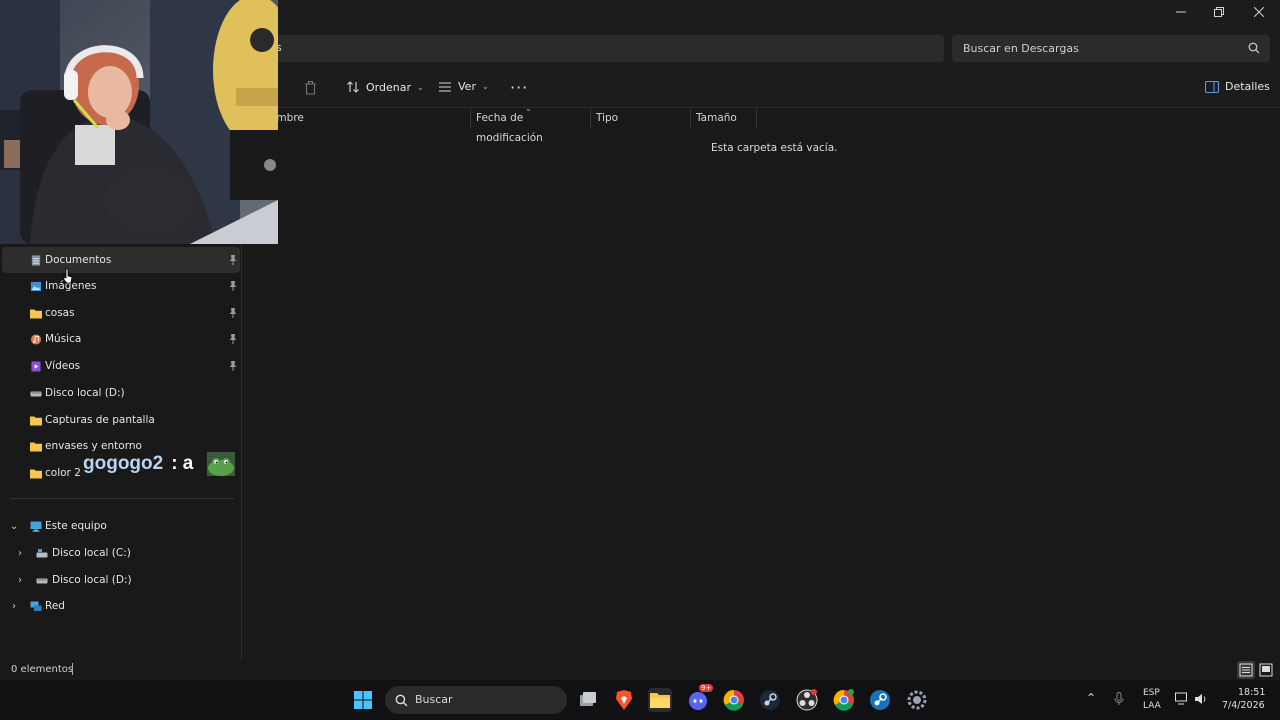 Image resolution: width=1280 pixels, height=720 pixels. What do you see at coordinates (159, 464) in the screenshot?
I see `chat-overlay: gogogo2 : a` at bounding box center [159, 464].